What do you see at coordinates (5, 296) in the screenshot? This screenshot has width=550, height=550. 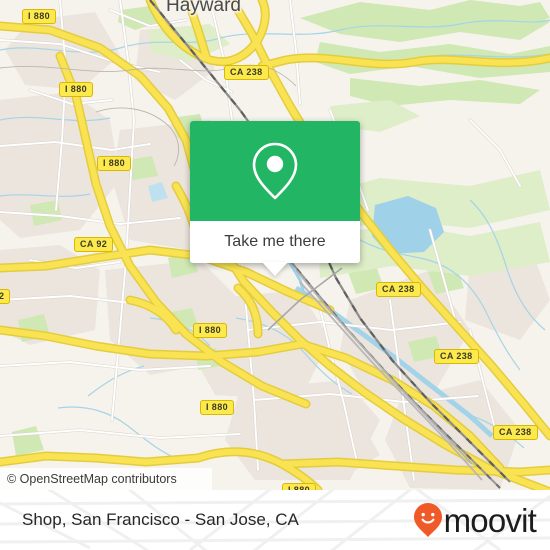 I see `highway-shield: 2` at bounding box center [5, 296].